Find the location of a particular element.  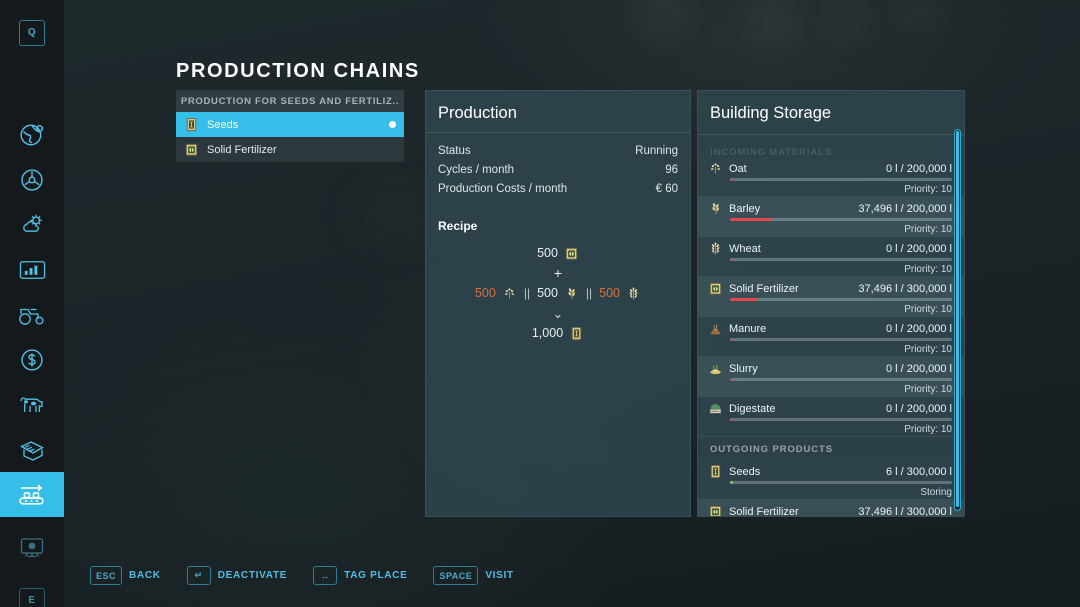

sidebar-item-statistics is located at coordinates (32, 269).